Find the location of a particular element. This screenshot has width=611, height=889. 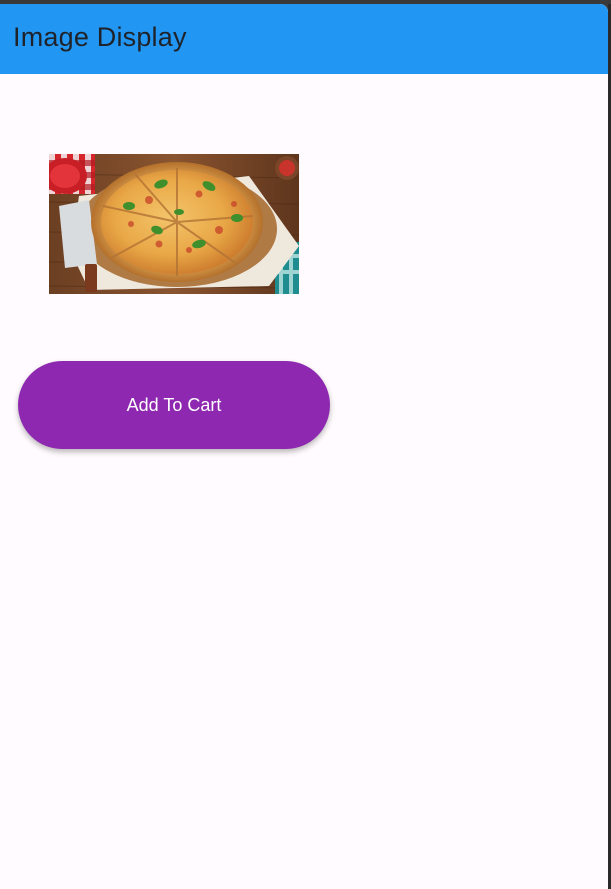

app-title: Image Display is located at coordinates (100, 37).